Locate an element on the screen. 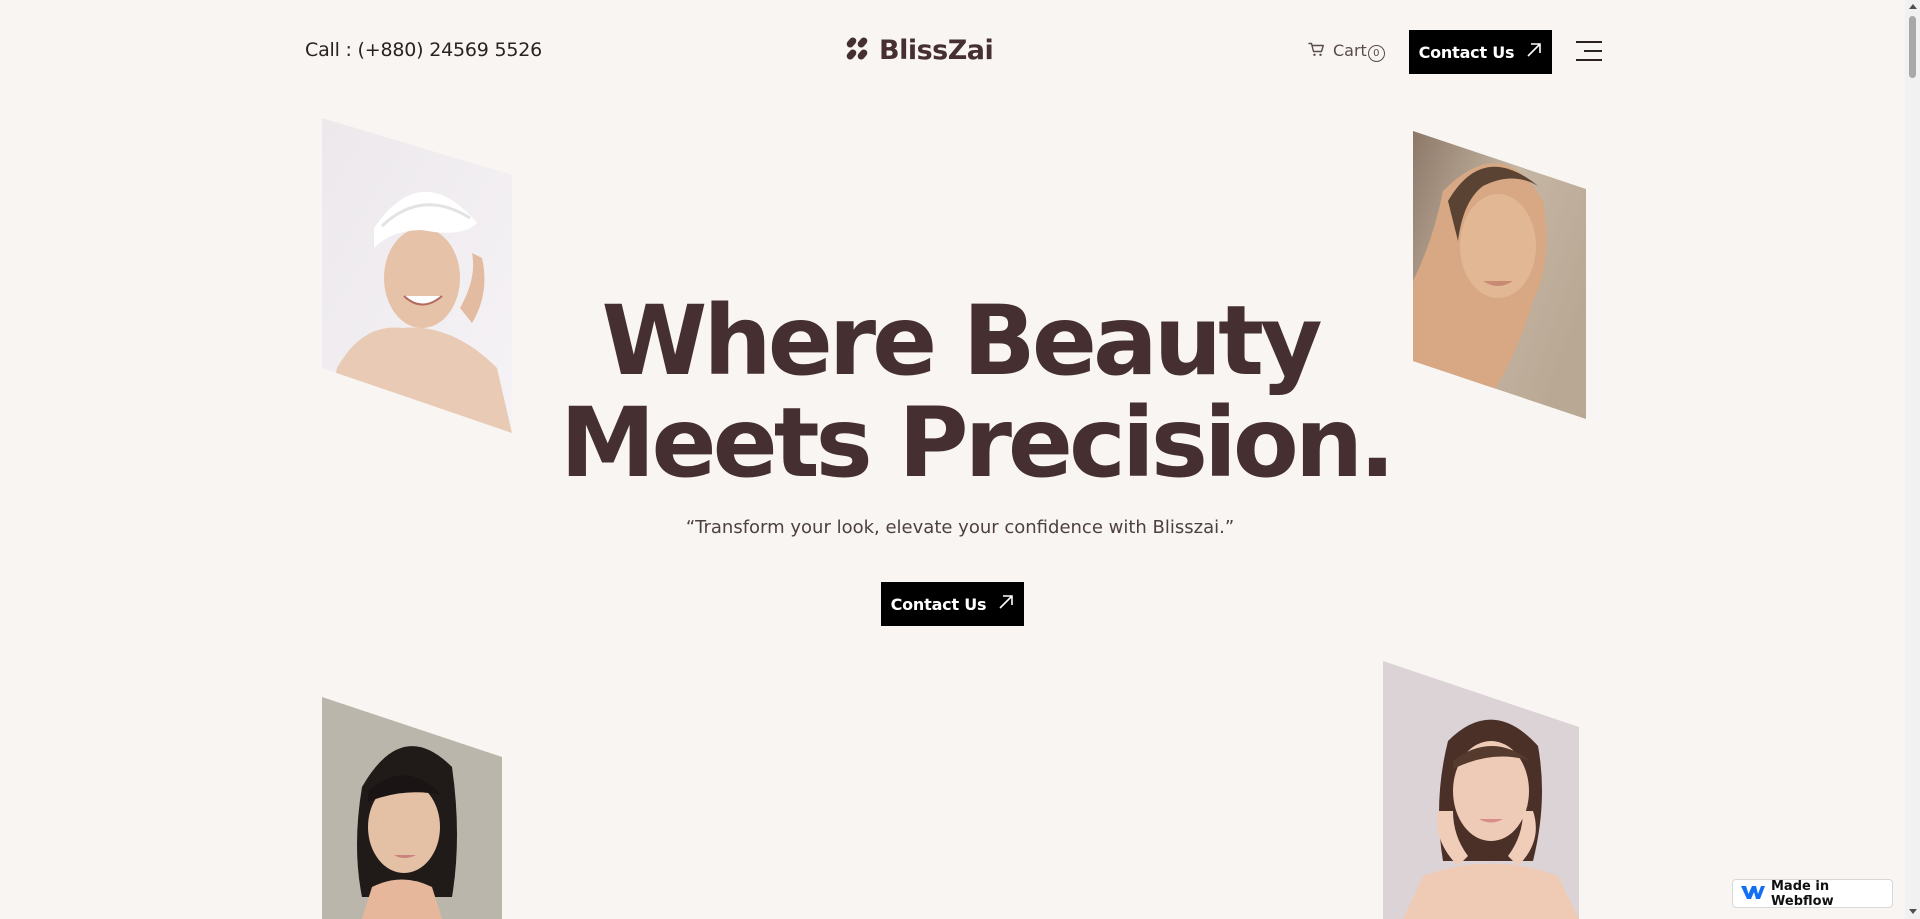 This screenshot has height=919, width=1920. brand-name: BlissZai is located at coordinates (936, 50).